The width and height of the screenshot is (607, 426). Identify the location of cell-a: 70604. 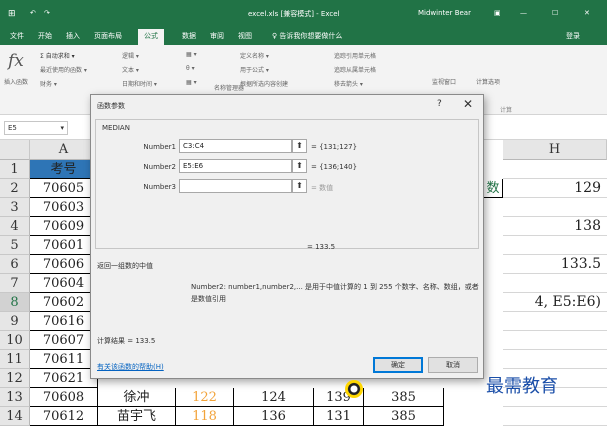
(64, 283).